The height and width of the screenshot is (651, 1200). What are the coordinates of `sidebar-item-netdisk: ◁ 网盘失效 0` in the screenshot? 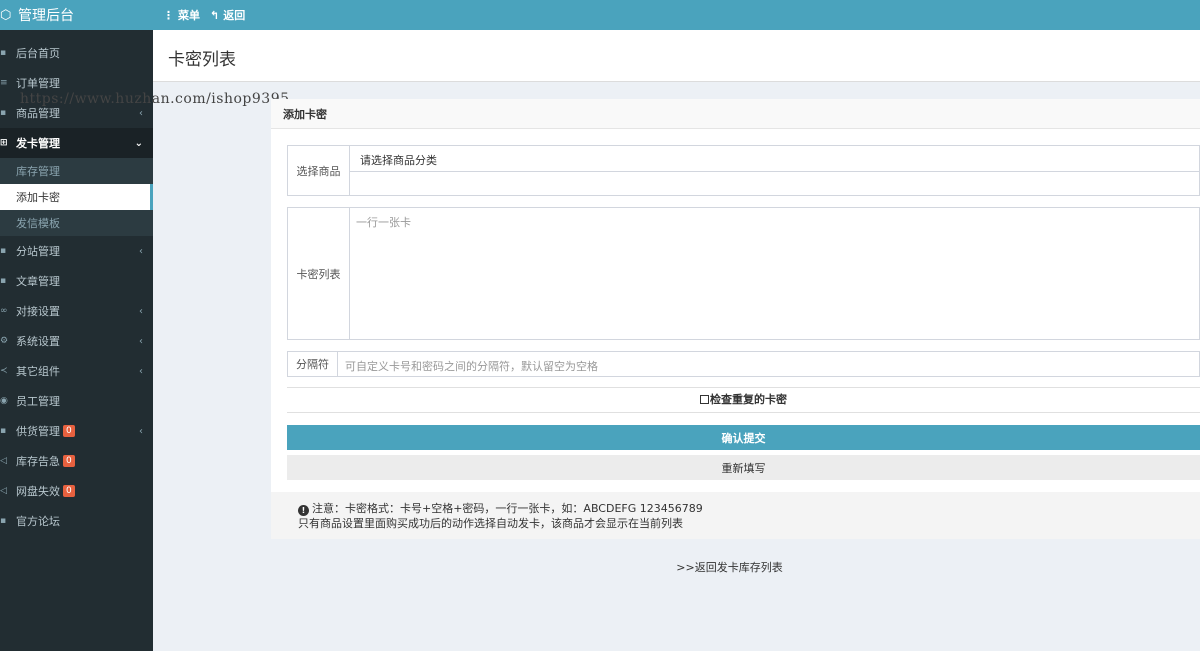 It's located at (76, 491).